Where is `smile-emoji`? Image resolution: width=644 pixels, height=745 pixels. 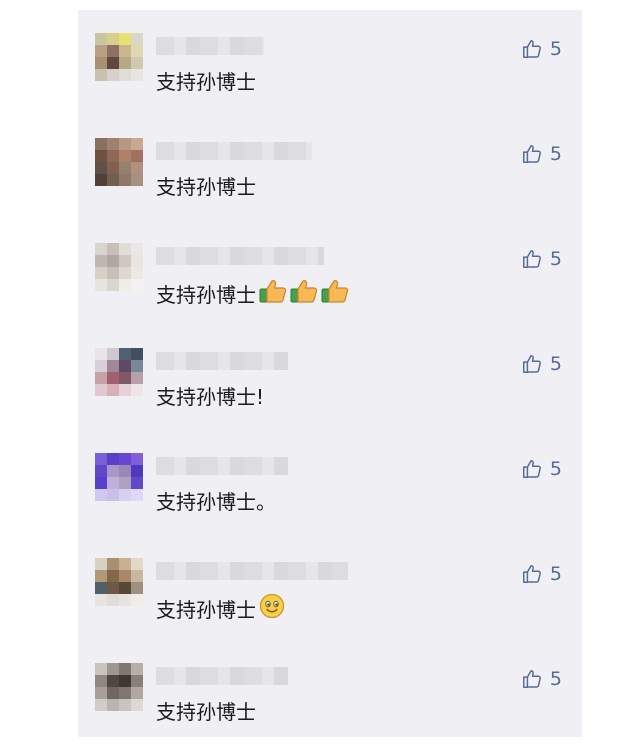 smile-emoji is located at coordinates (272, 609).